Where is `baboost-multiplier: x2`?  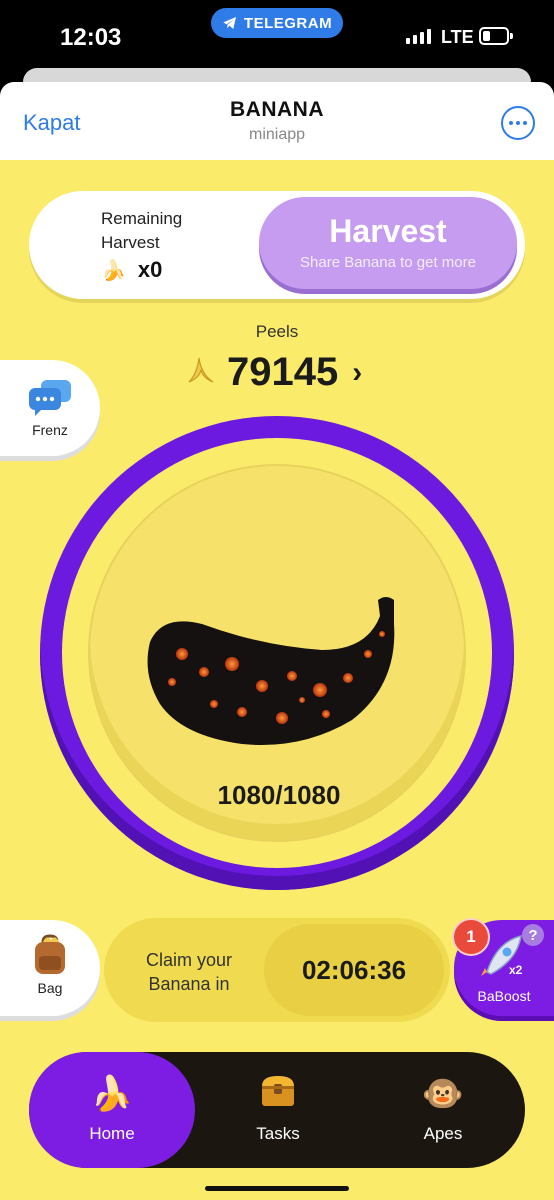 baboost-multiplier: x2 is located at coordinates (516, 970).